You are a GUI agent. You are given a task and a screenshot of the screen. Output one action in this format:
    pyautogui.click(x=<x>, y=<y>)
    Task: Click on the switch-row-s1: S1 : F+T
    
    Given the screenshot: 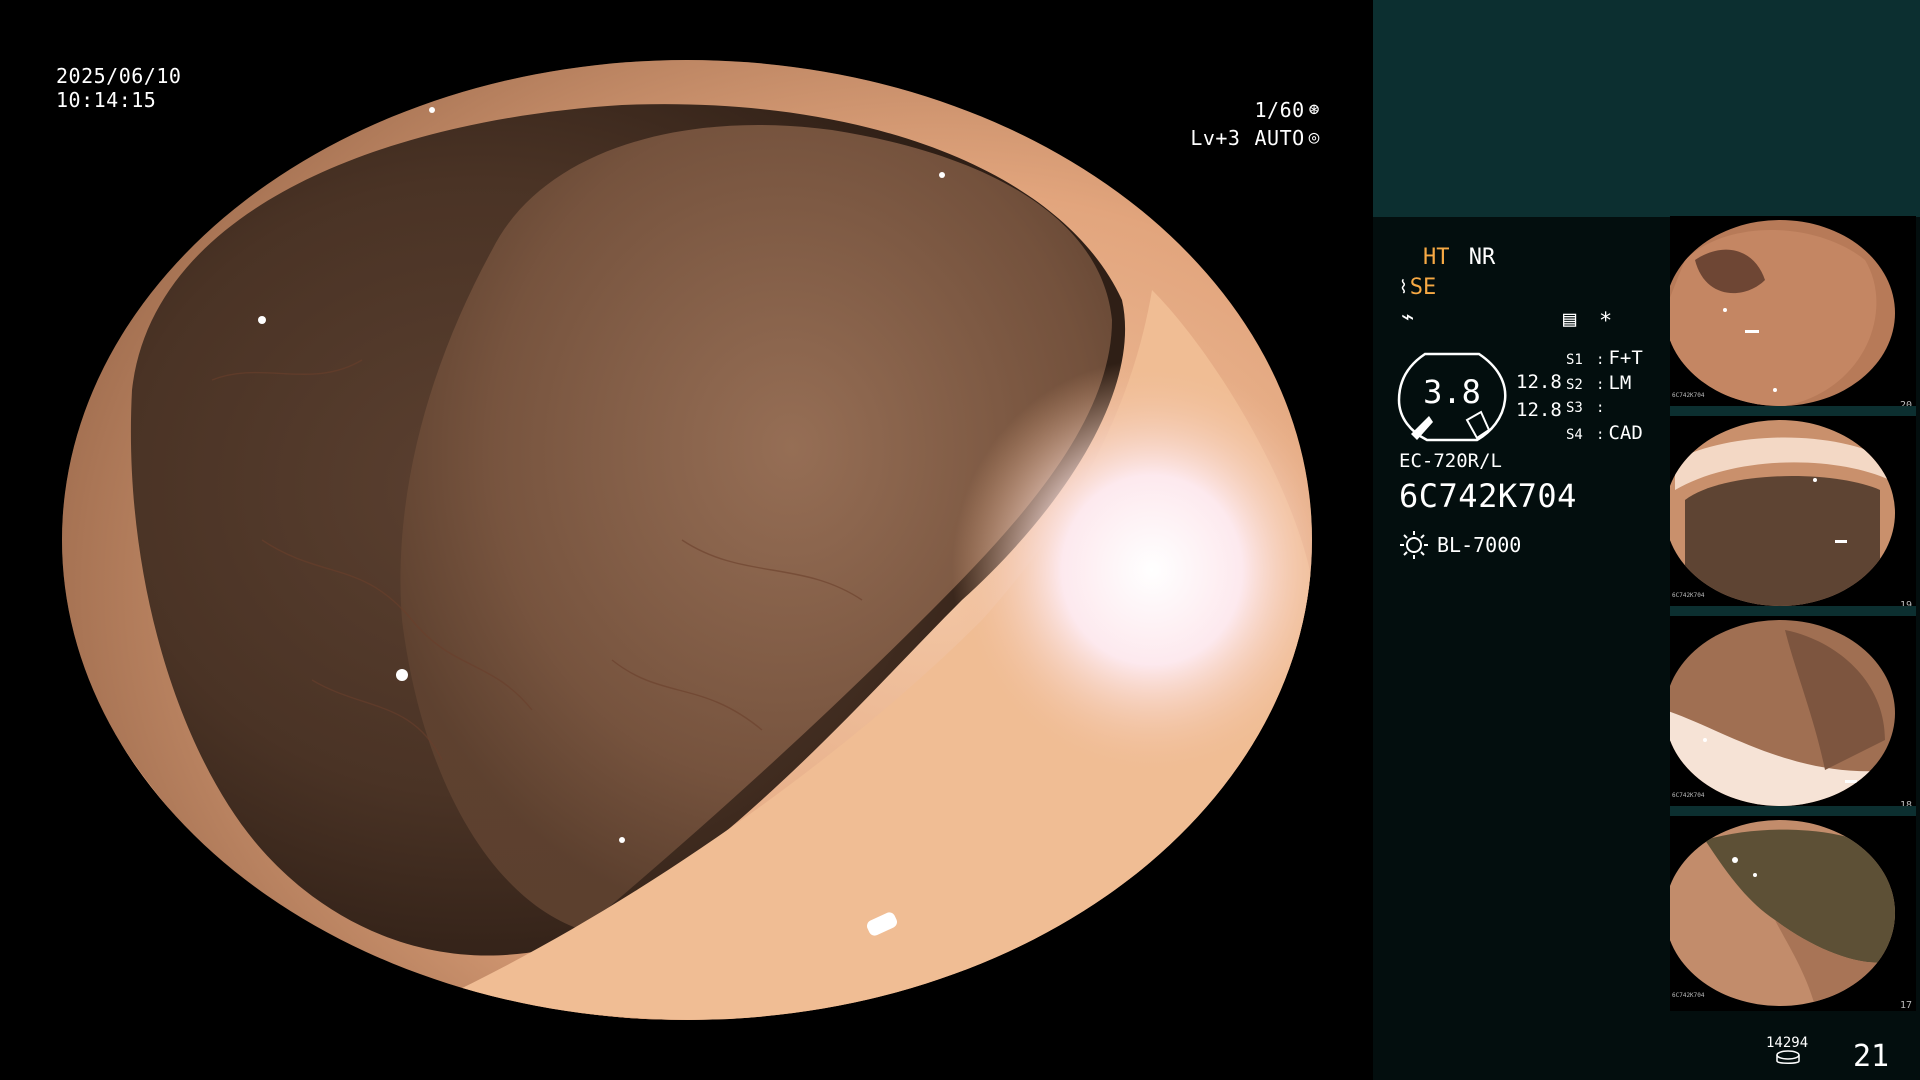 What is the action you would take?
    pyautogui.click(x=1604, y=358)
    